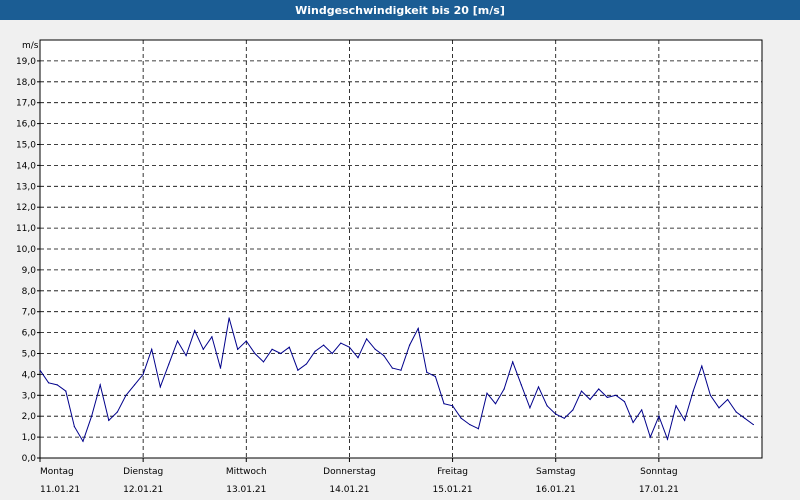 Image resolution: width=800 pixels, height=500 pixels. What do you see at coordinates (26, 146) in the screenshot?
I see `y-tick-label: 15,0` at bounding box center [26, 146].